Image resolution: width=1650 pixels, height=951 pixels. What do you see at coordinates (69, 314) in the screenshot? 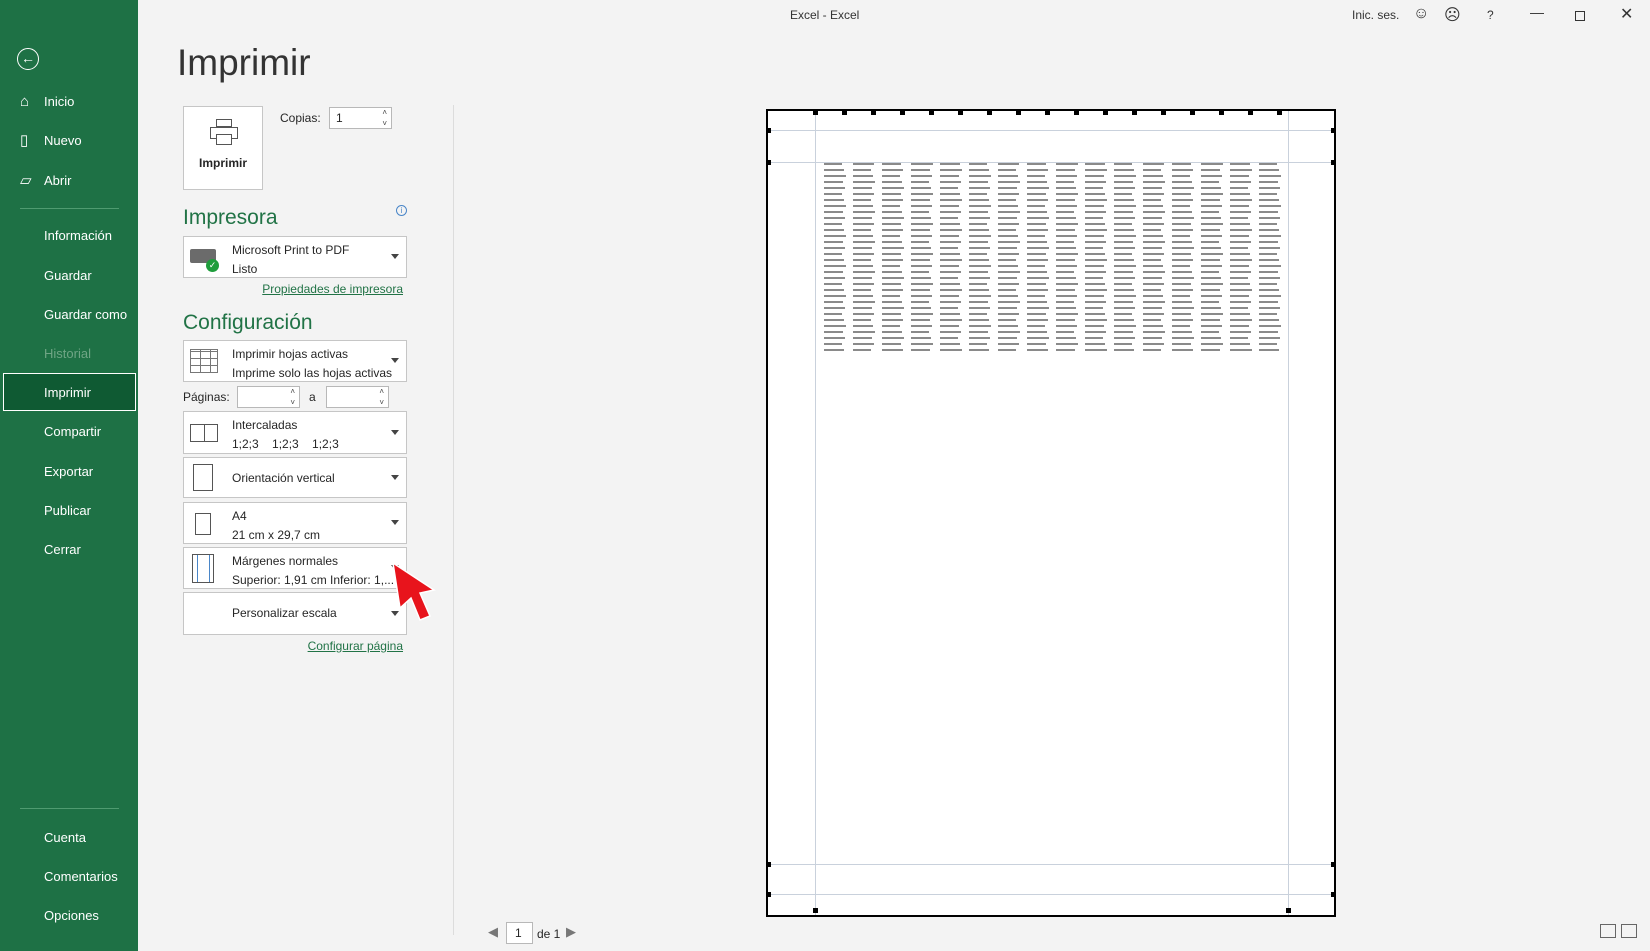
I see `sidebar-item-guardar-como: Guardar como` at bounding box center [69, 314].